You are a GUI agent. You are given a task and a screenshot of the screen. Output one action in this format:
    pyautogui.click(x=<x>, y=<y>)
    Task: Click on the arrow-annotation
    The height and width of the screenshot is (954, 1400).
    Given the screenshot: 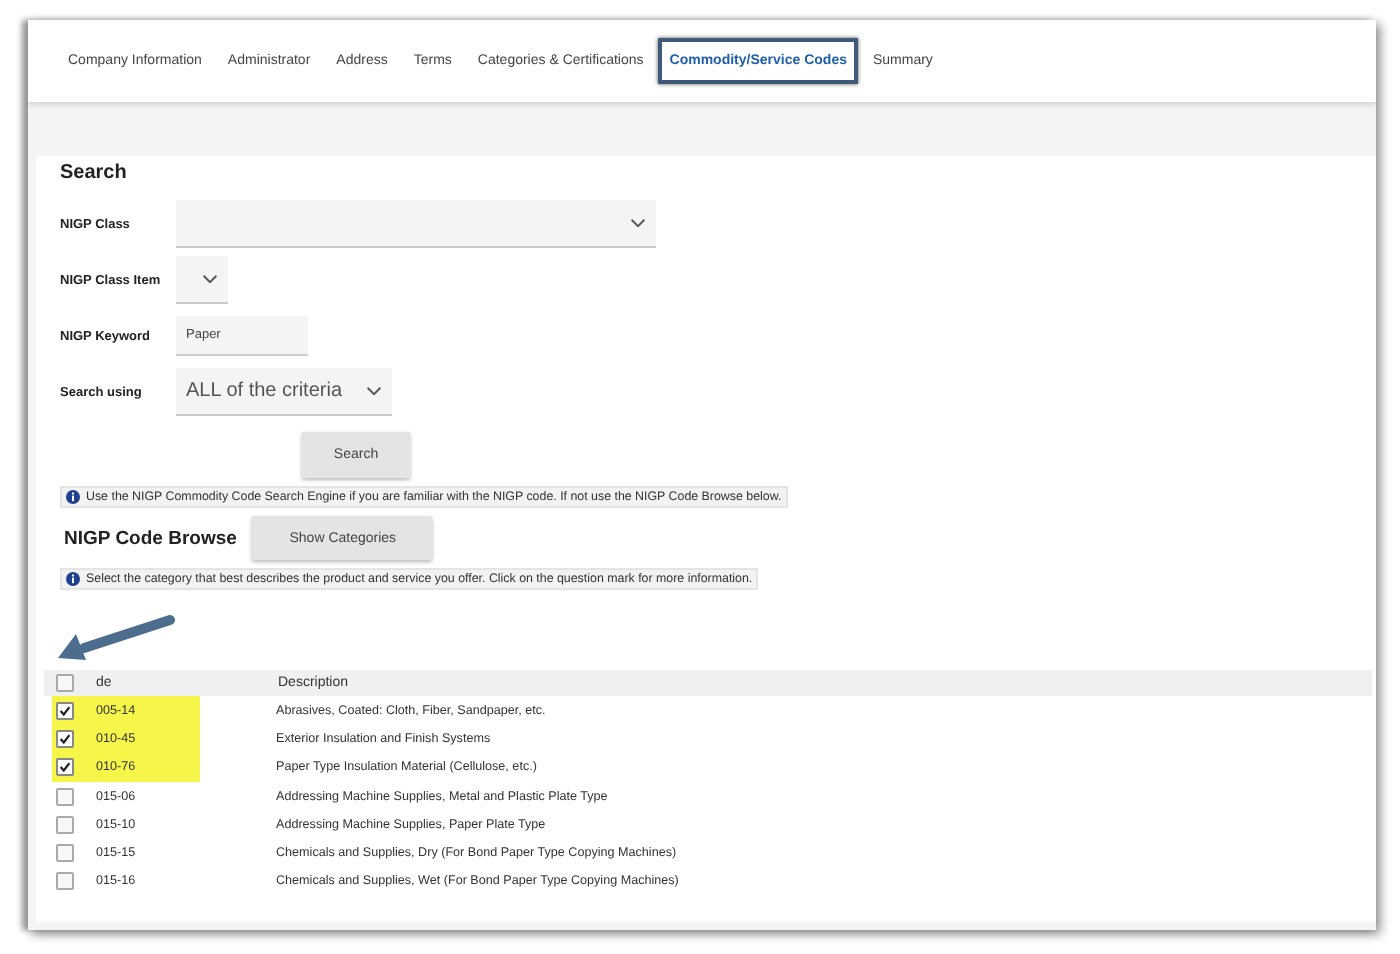 What is the action you would take?
    pyautogui.click(x=116, y=638)
    